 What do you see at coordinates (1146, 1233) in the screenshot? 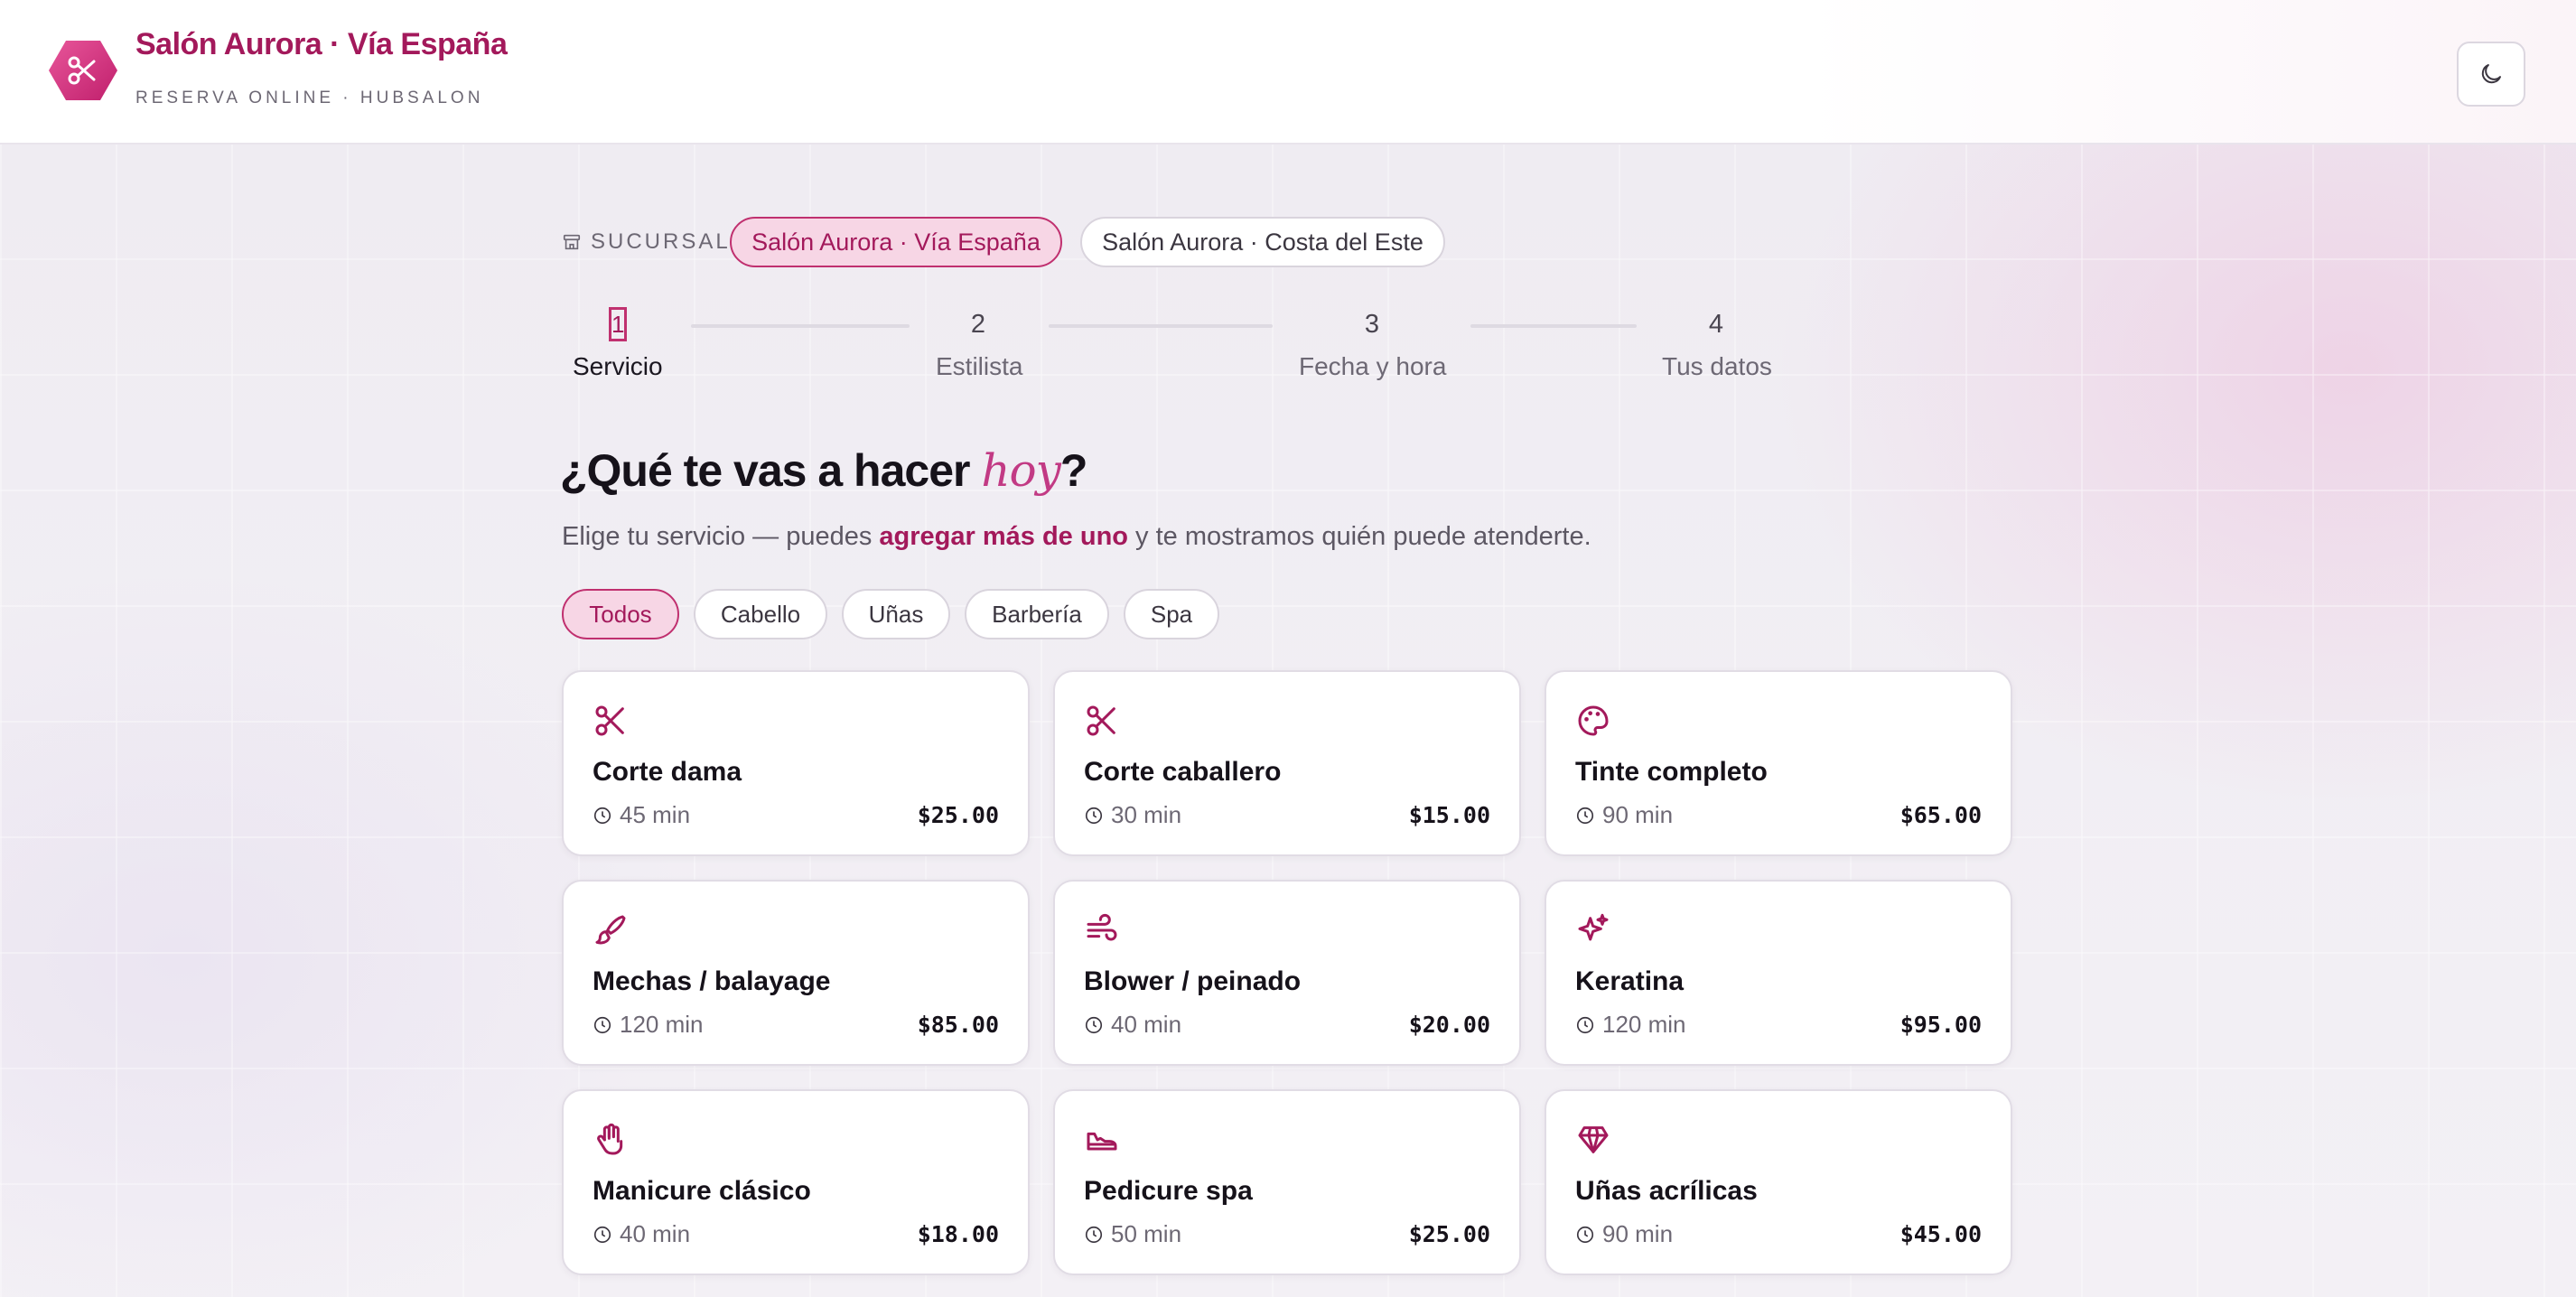
I see `service-duration-text: 50 min` at bounding box center [1146, 1233].